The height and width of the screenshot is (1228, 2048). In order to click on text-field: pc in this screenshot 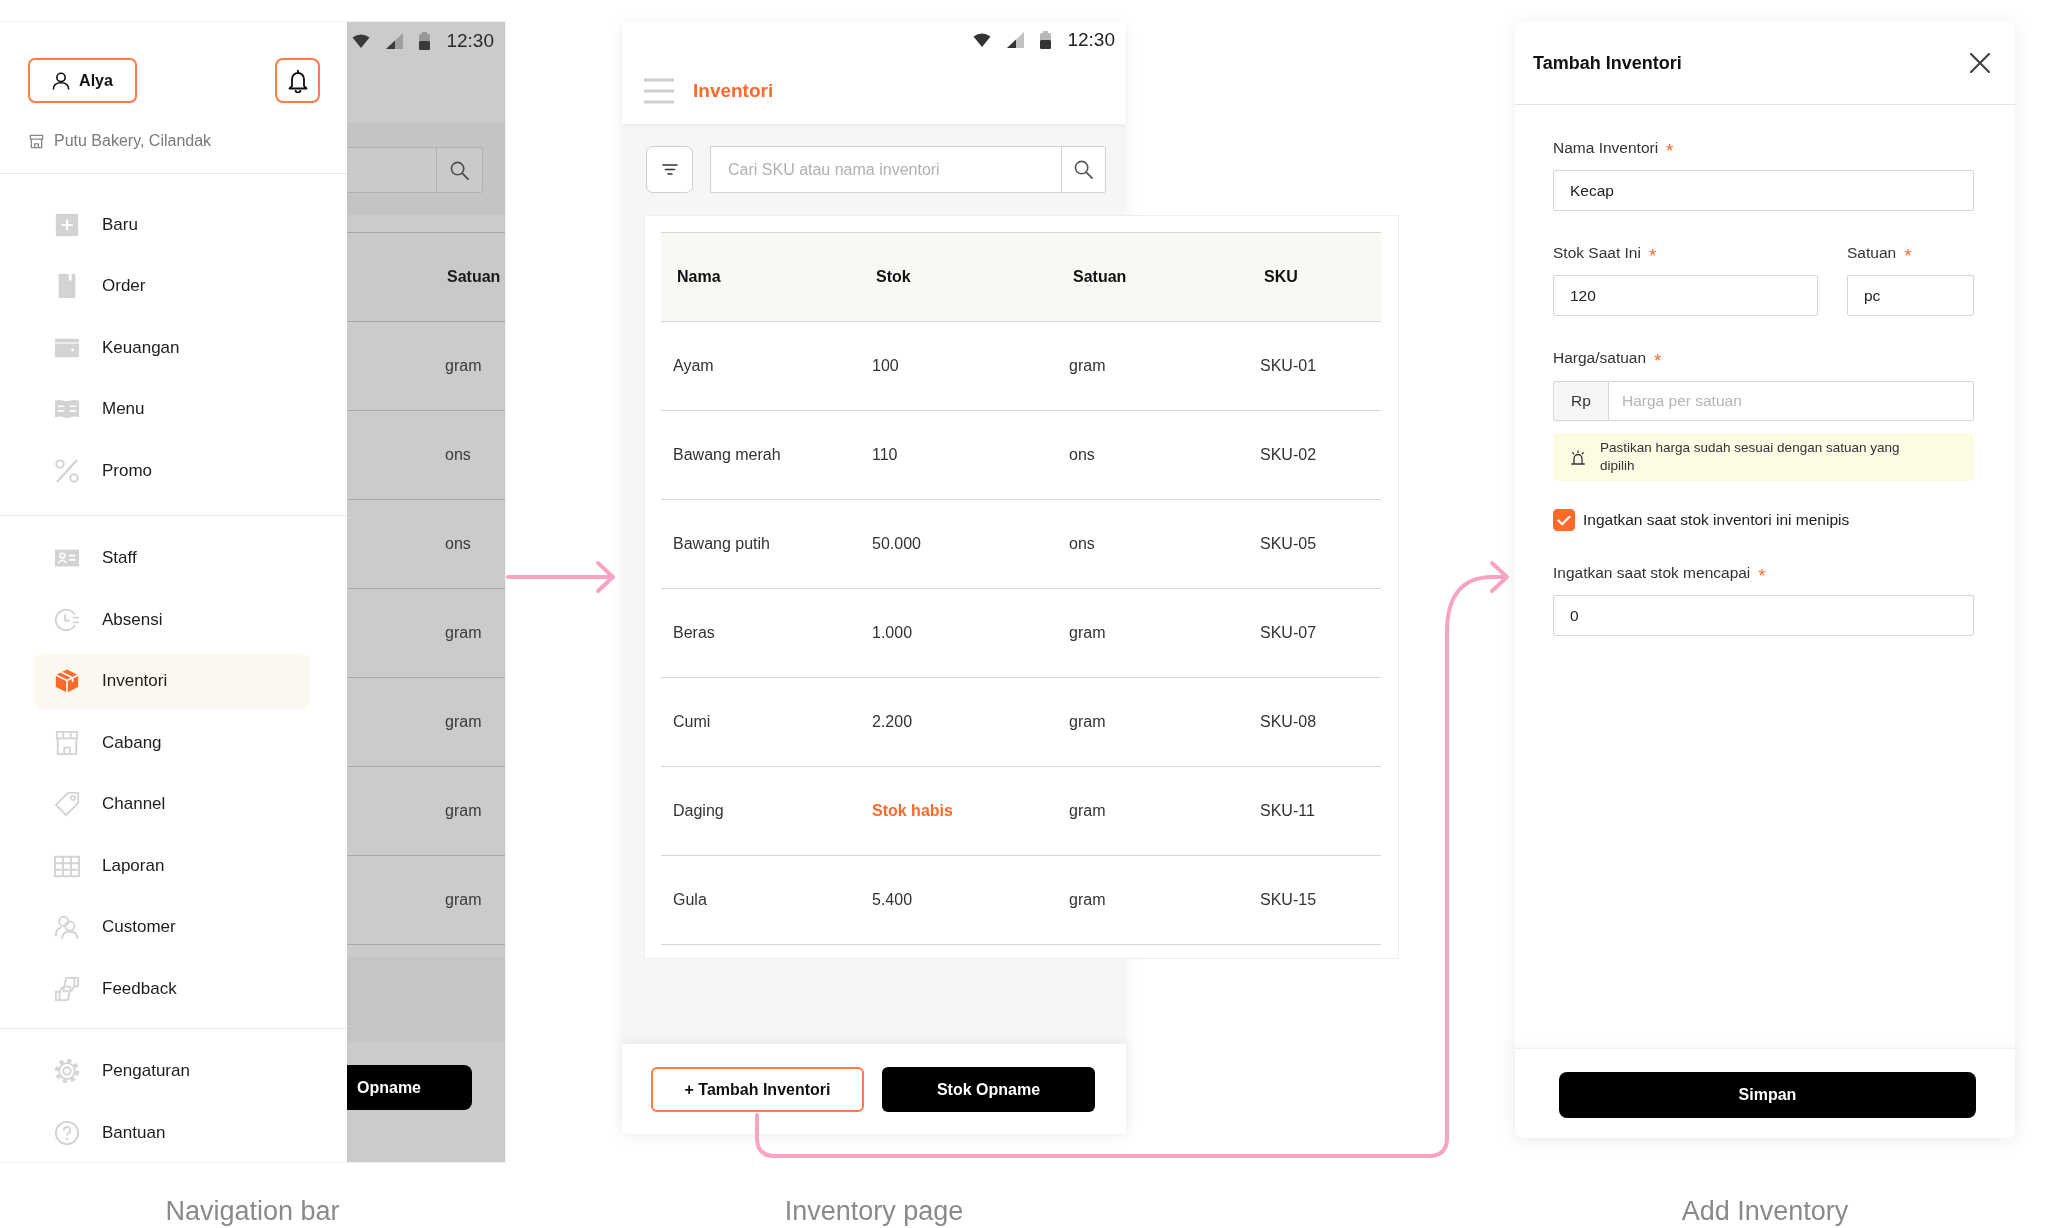, I will do `click(1910, 295)`.